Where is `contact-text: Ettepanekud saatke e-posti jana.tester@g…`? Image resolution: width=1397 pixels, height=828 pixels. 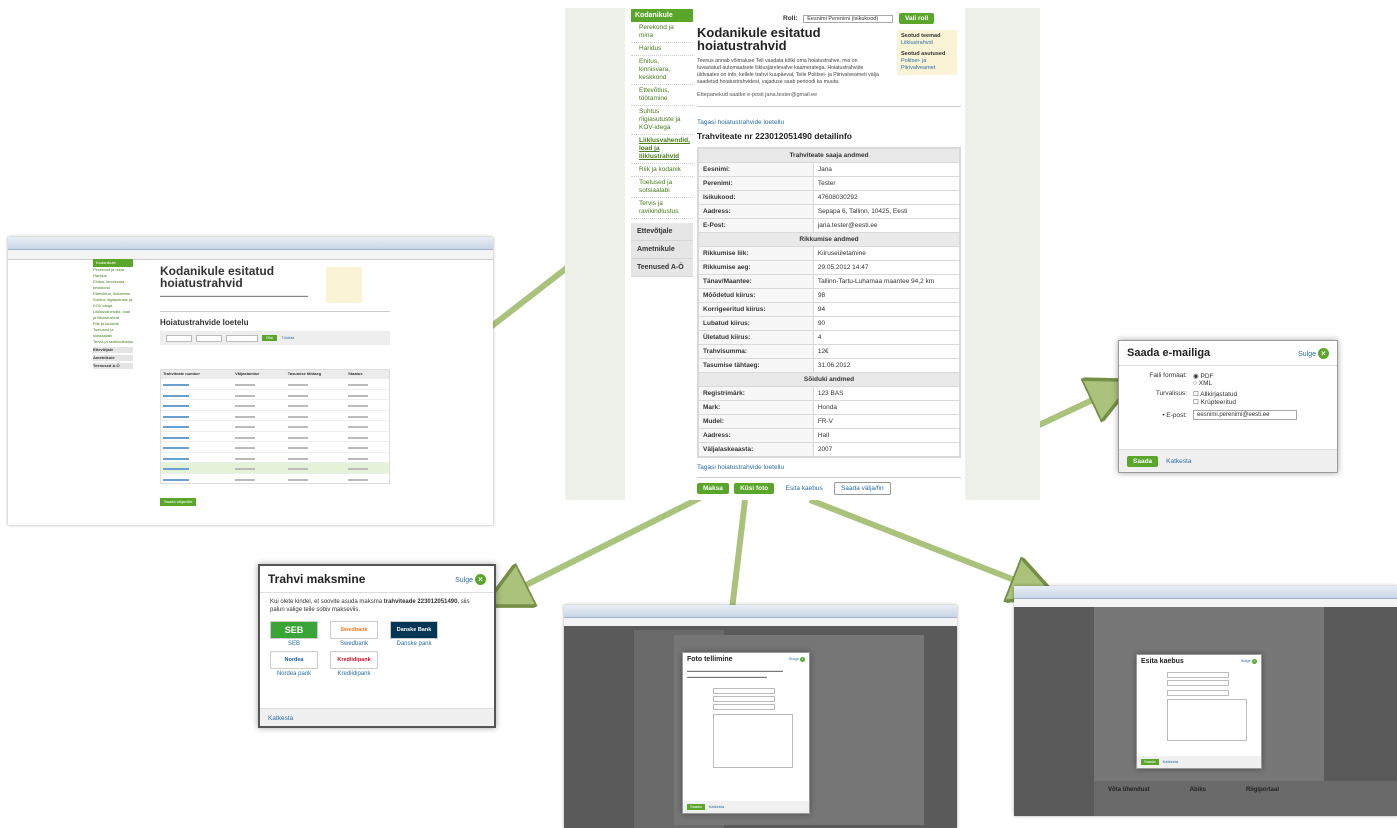
contact-text: Ettepanekud saatke e-posti jana.tester@g… is located at coordinates (757, 95).